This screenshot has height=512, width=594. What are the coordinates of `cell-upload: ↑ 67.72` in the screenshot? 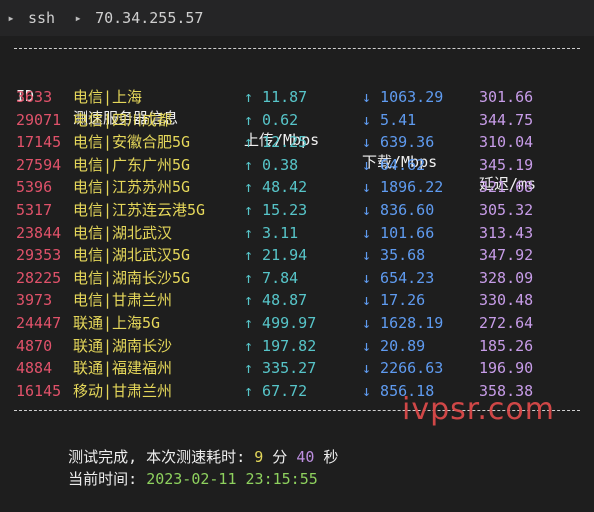 It's located at (276, 390).